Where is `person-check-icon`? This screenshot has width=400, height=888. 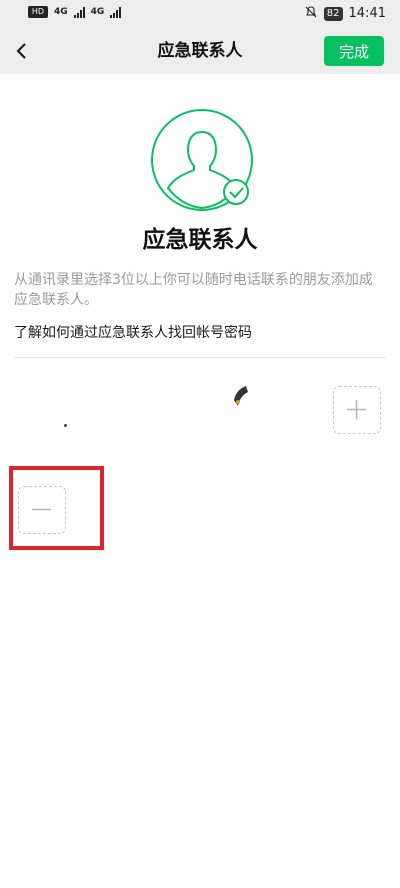
person-check-icon is located at coordinates (202, 160).